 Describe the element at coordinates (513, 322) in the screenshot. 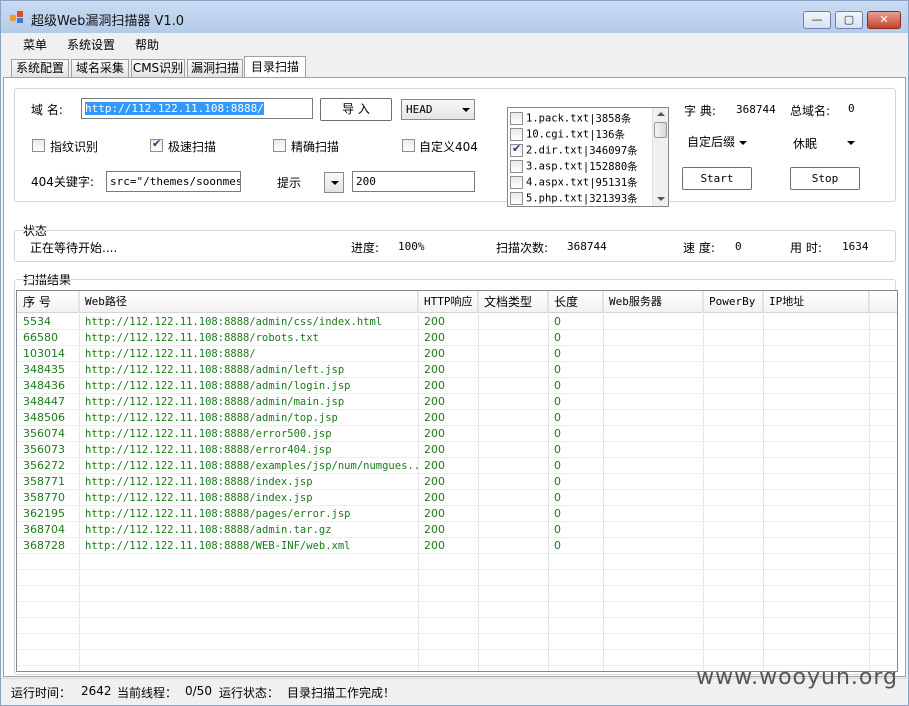

I see `cell-doc-type` at that location.